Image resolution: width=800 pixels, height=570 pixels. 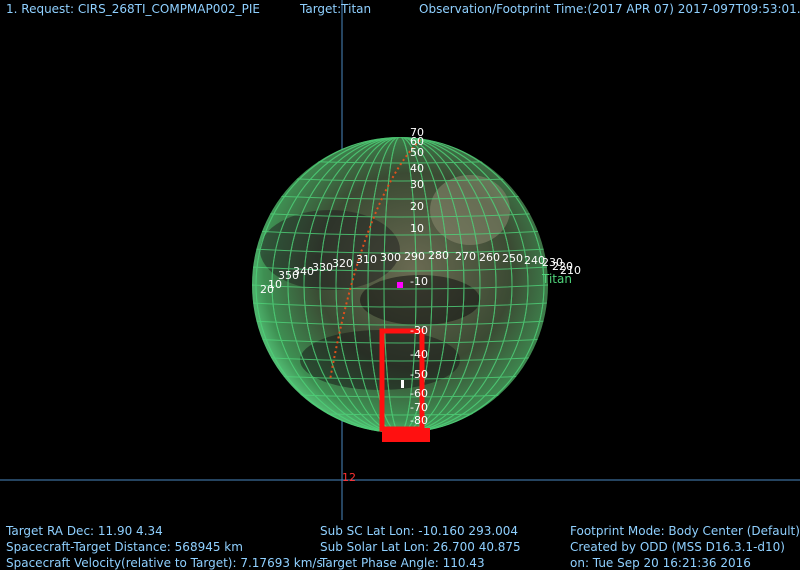 I want to click on latitude-label: -80, so click(x=419, y=420).